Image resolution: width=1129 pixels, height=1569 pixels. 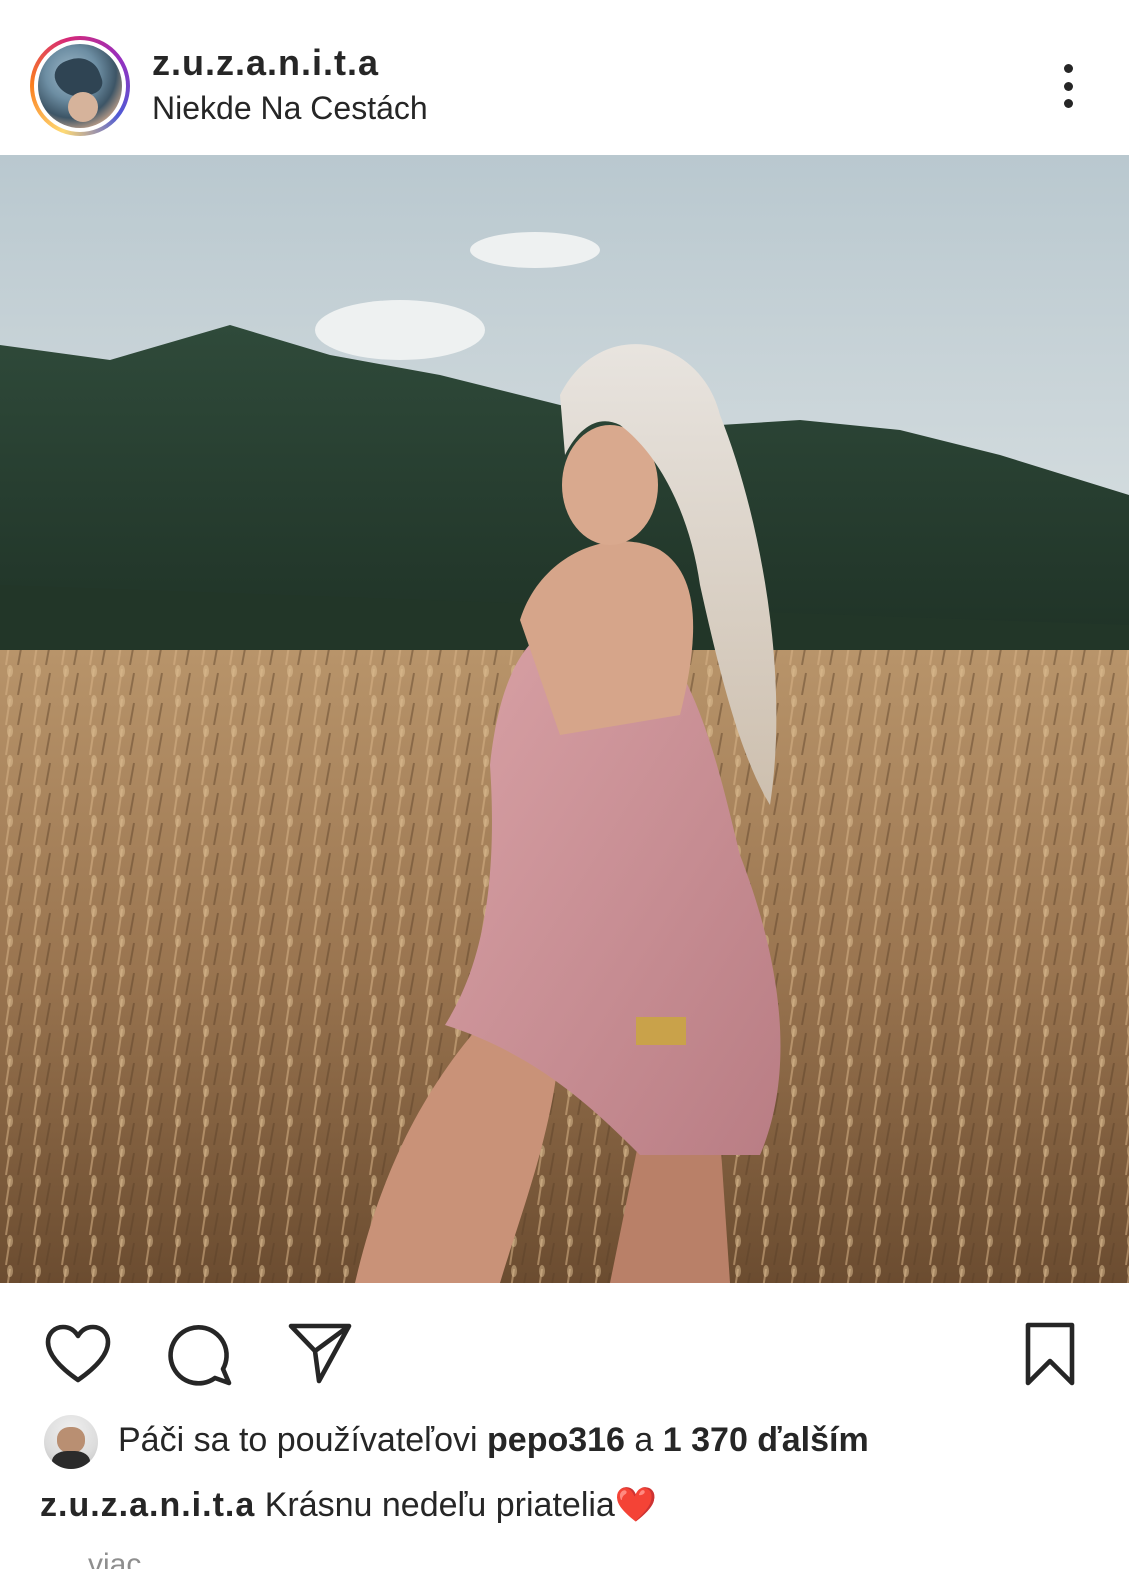 I want to click on post-username: z.u.z.a.n.i.t.a, so click(x=265, y=63).